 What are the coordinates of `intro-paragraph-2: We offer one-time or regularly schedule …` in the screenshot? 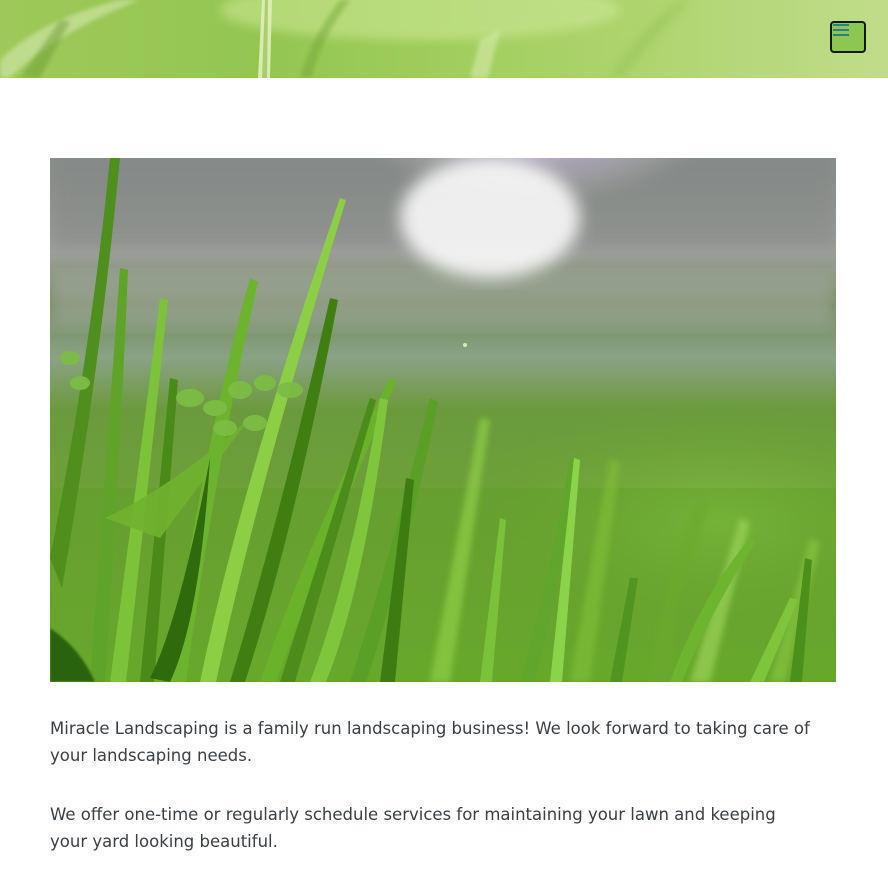 It's located at (413, 828).